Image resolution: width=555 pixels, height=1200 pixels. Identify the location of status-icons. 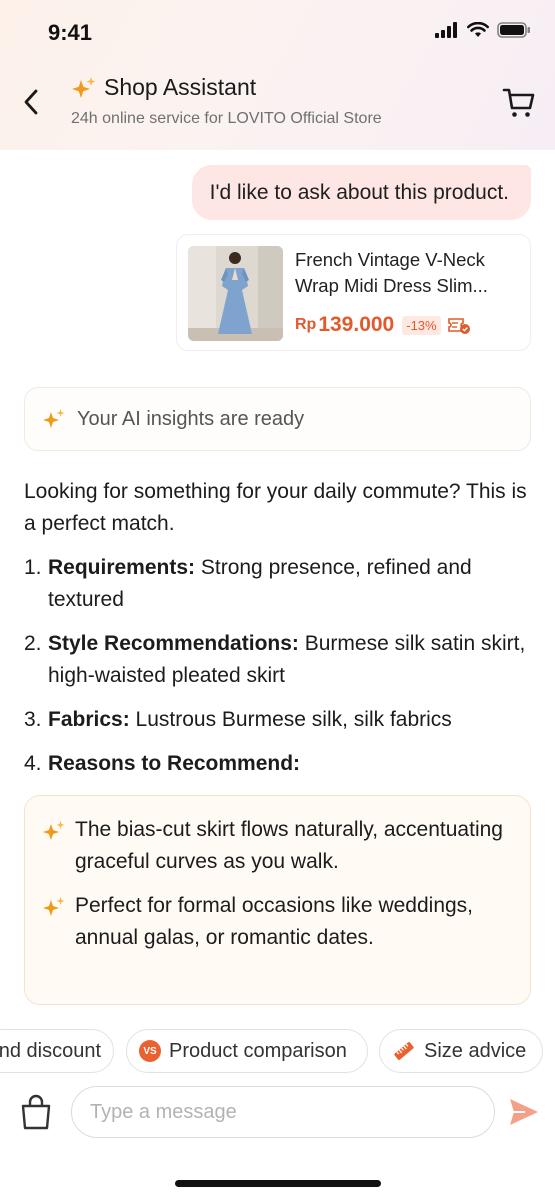
(483, 30).